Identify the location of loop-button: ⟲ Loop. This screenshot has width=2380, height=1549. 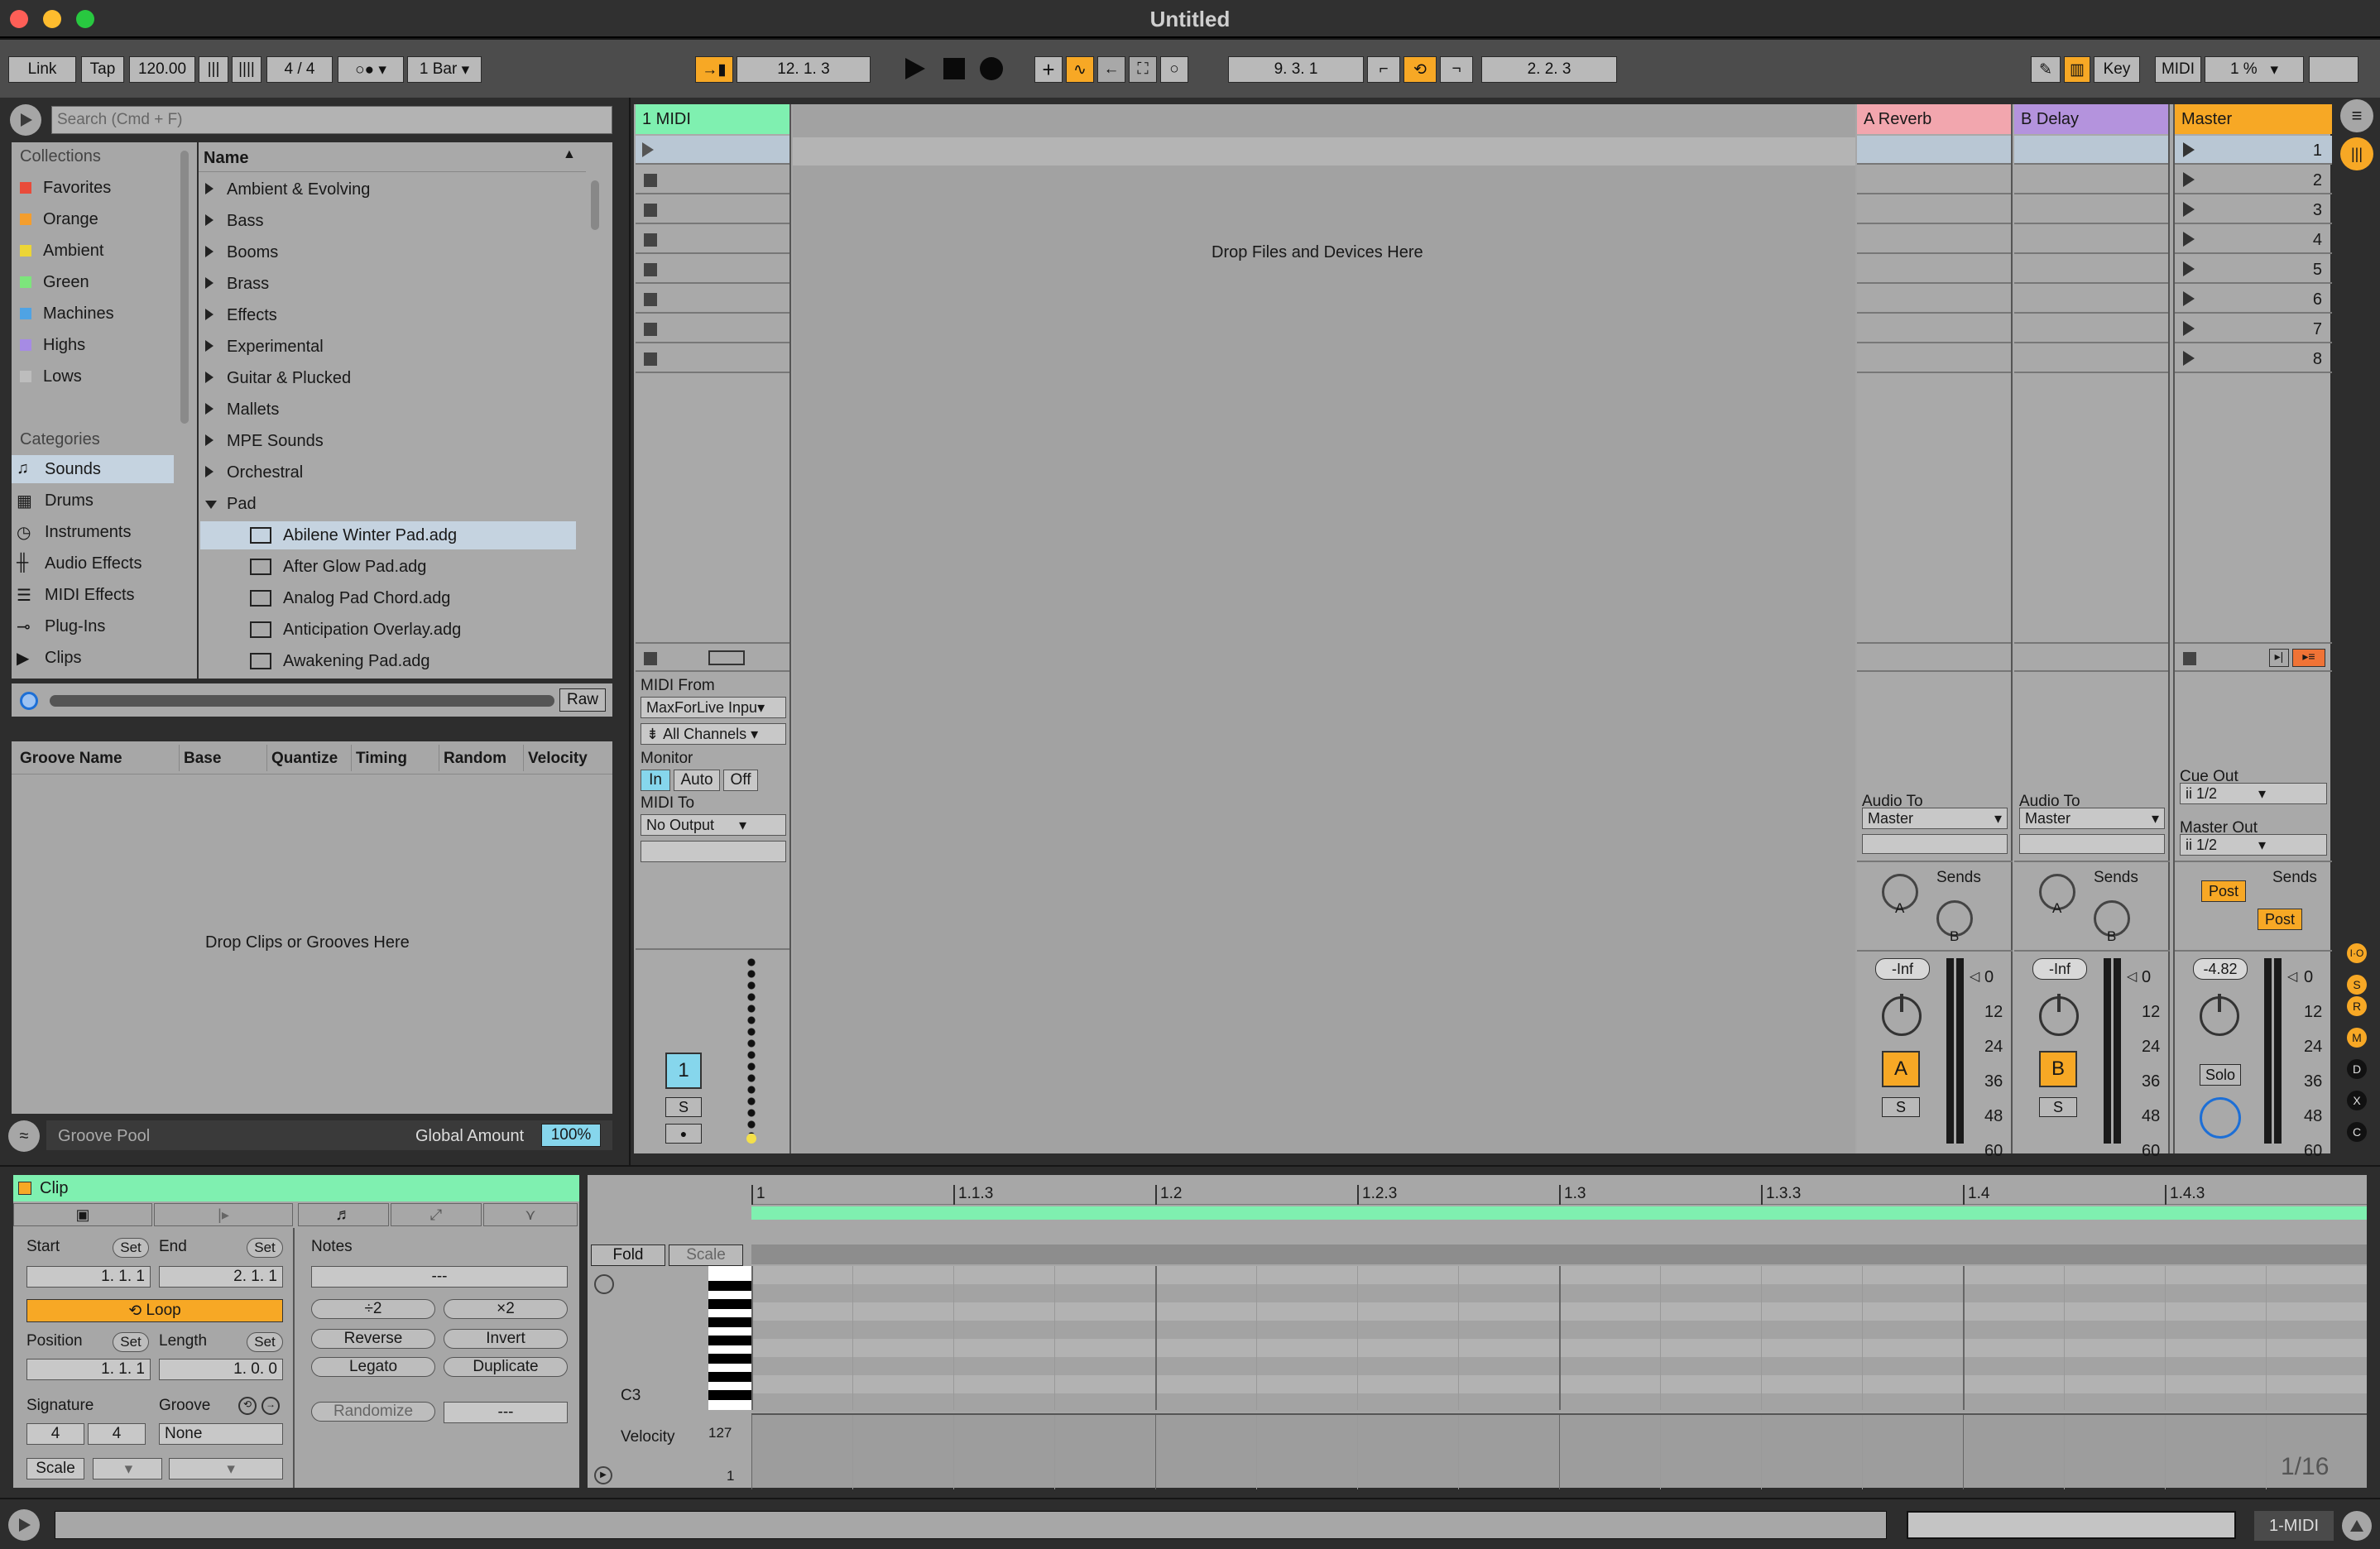
(154, 1310).